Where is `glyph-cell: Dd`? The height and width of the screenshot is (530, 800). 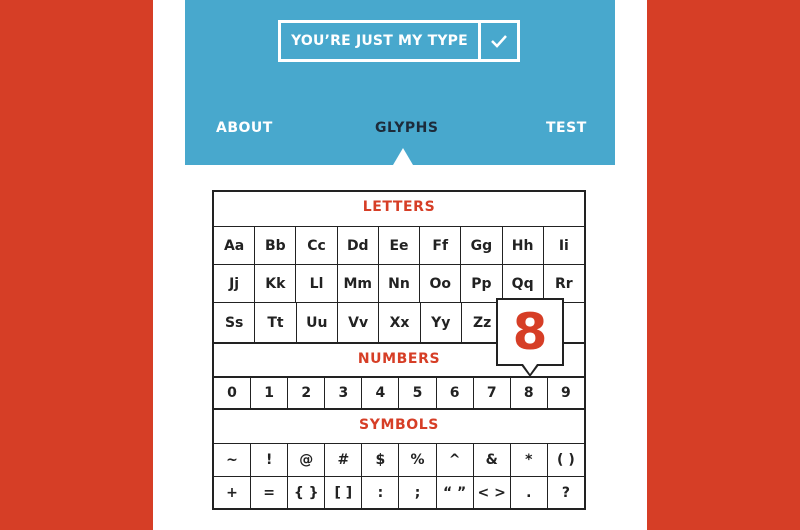
glyph-cell: Dd is located at coordinates (357, 245).